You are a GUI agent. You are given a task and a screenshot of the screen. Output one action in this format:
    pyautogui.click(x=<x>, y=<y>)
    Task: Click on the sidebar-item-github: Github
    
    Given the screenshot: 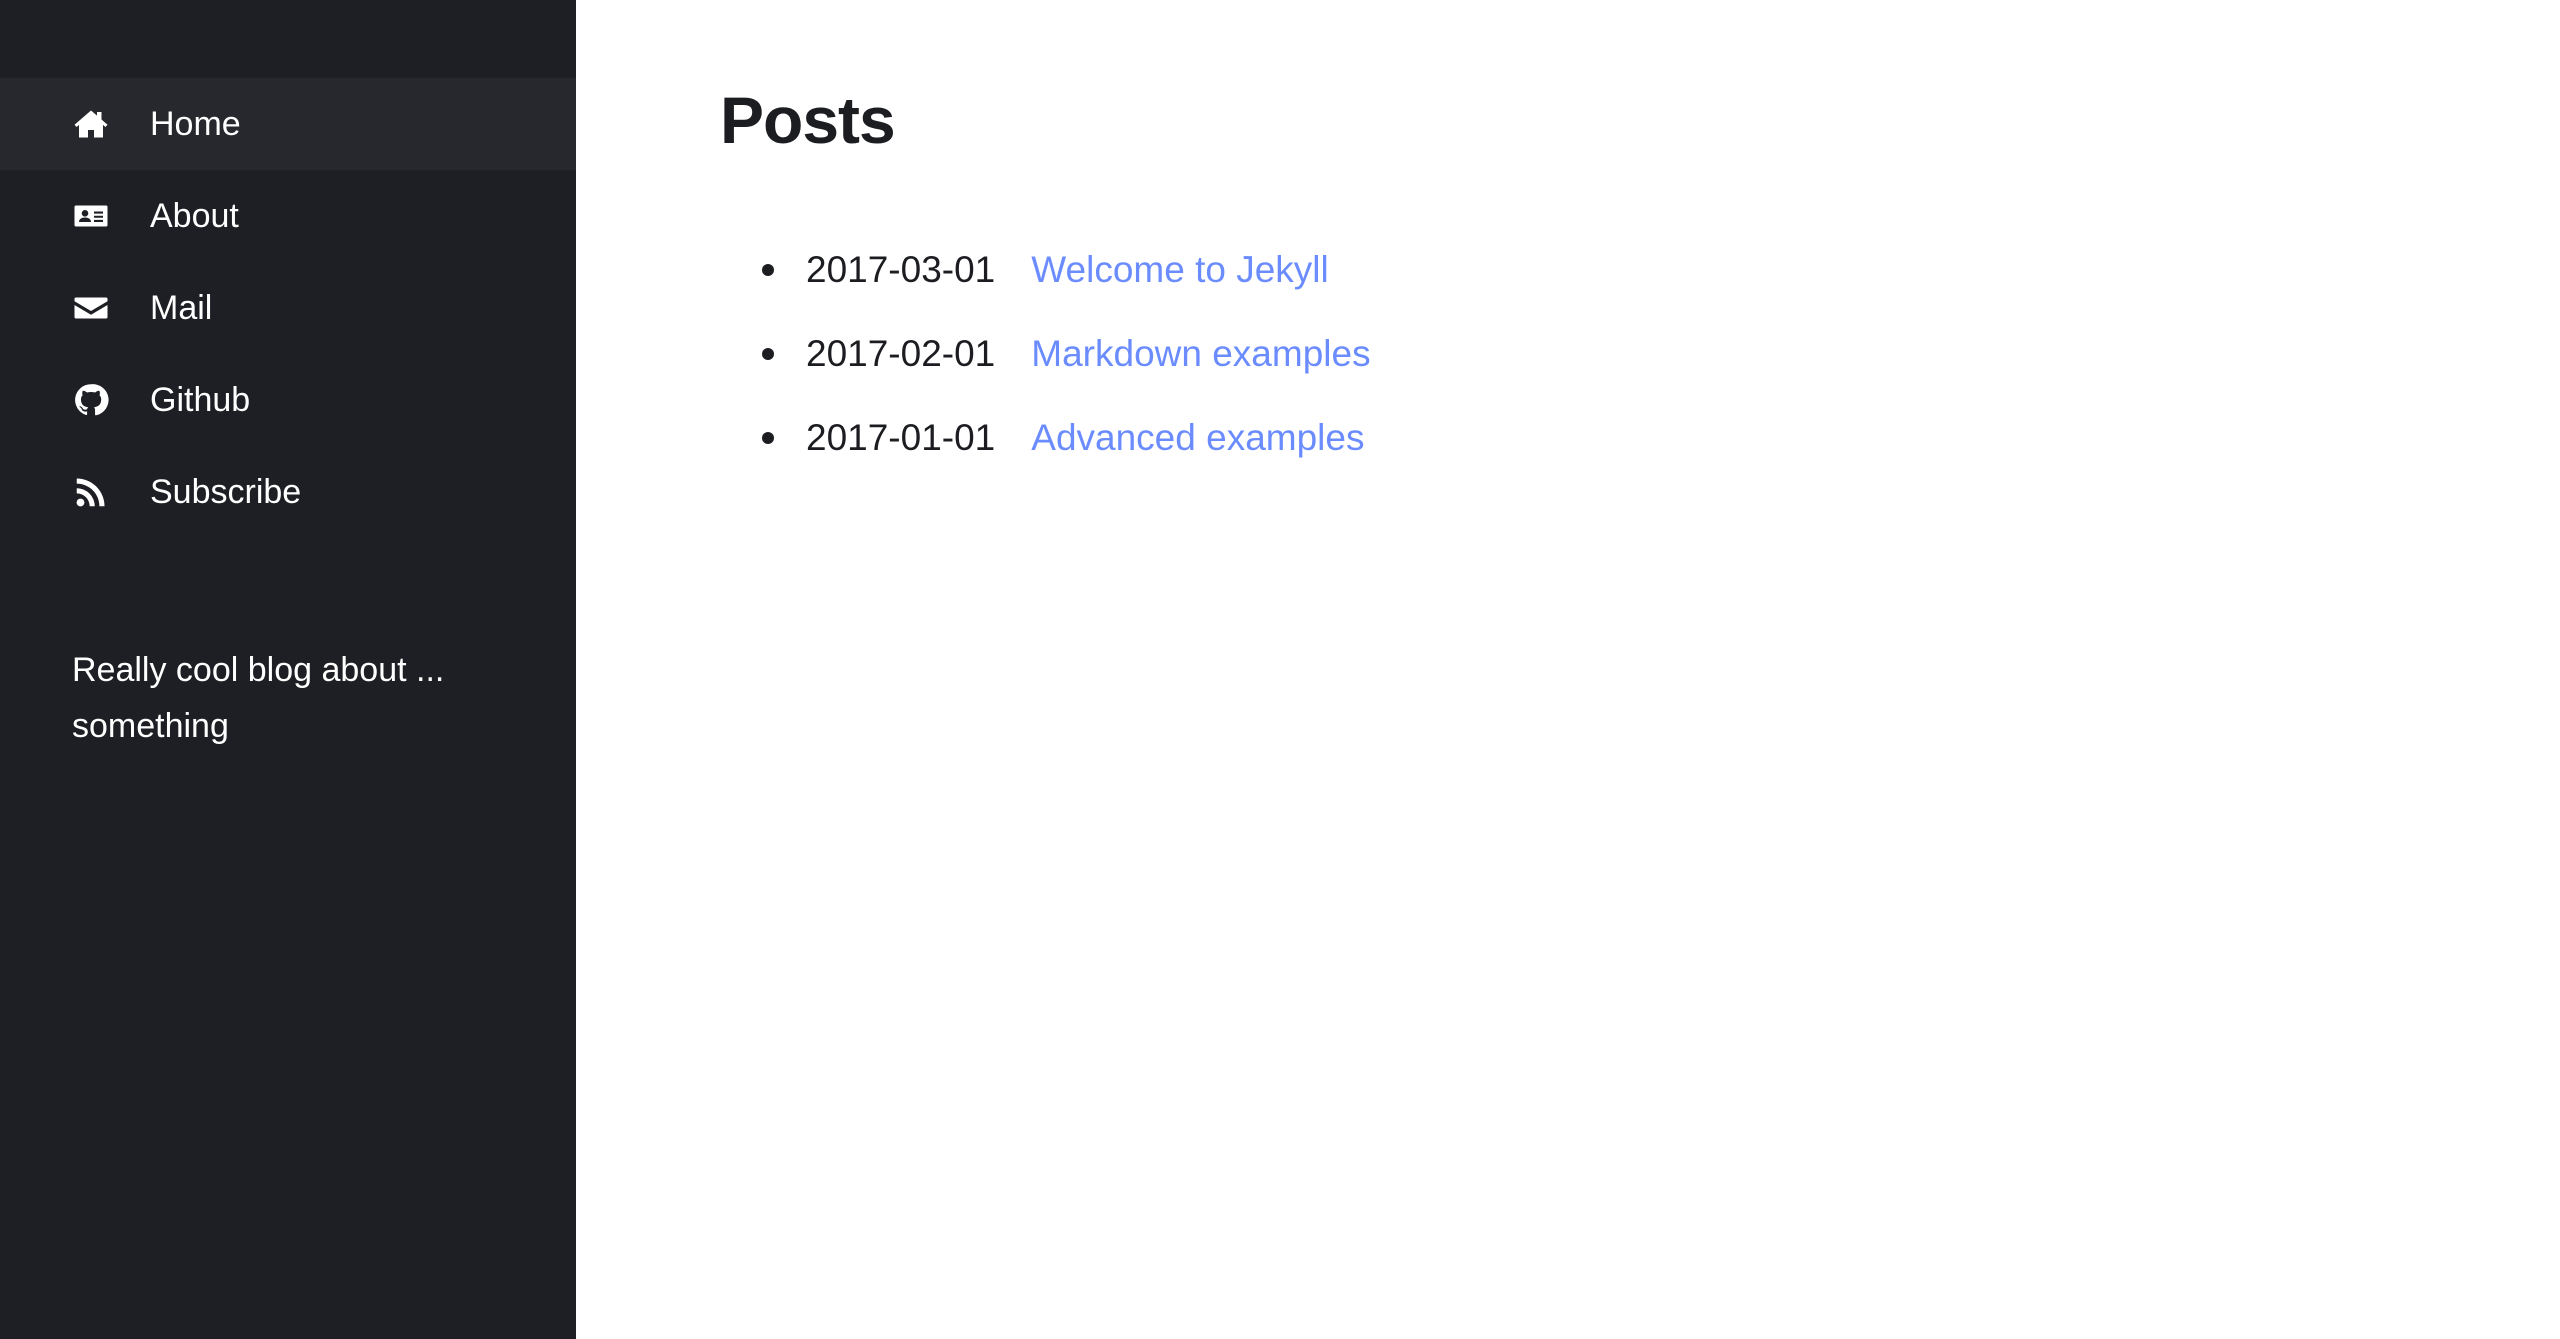 What is the action you would take?
    pyautogui.click(x=288, y=400)
    